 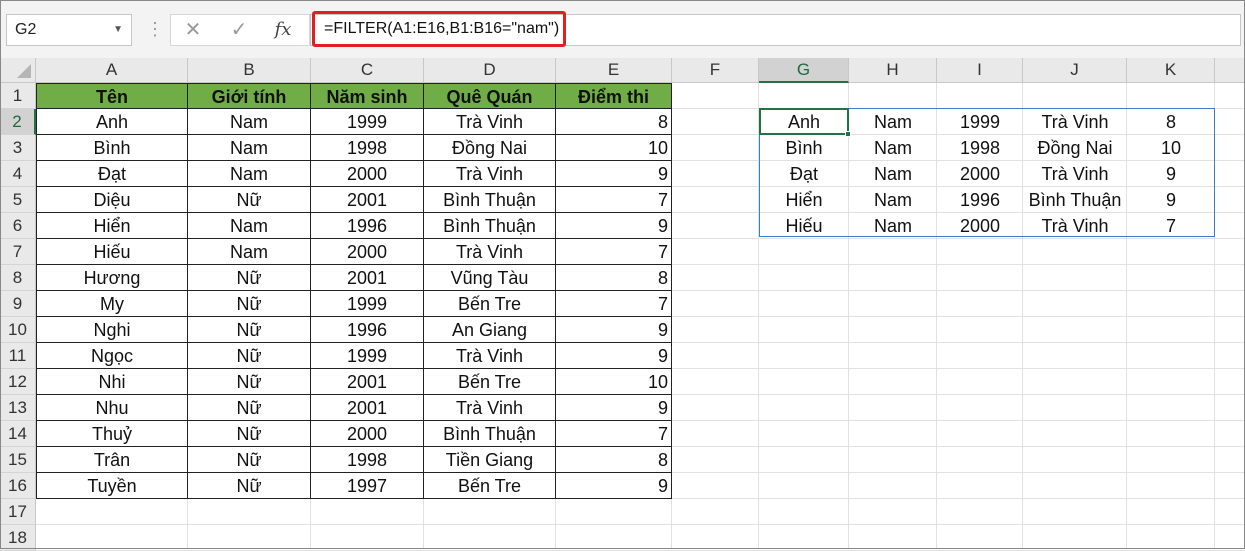 I want to click on row-header-4: 4, so click(x=18, y=174).